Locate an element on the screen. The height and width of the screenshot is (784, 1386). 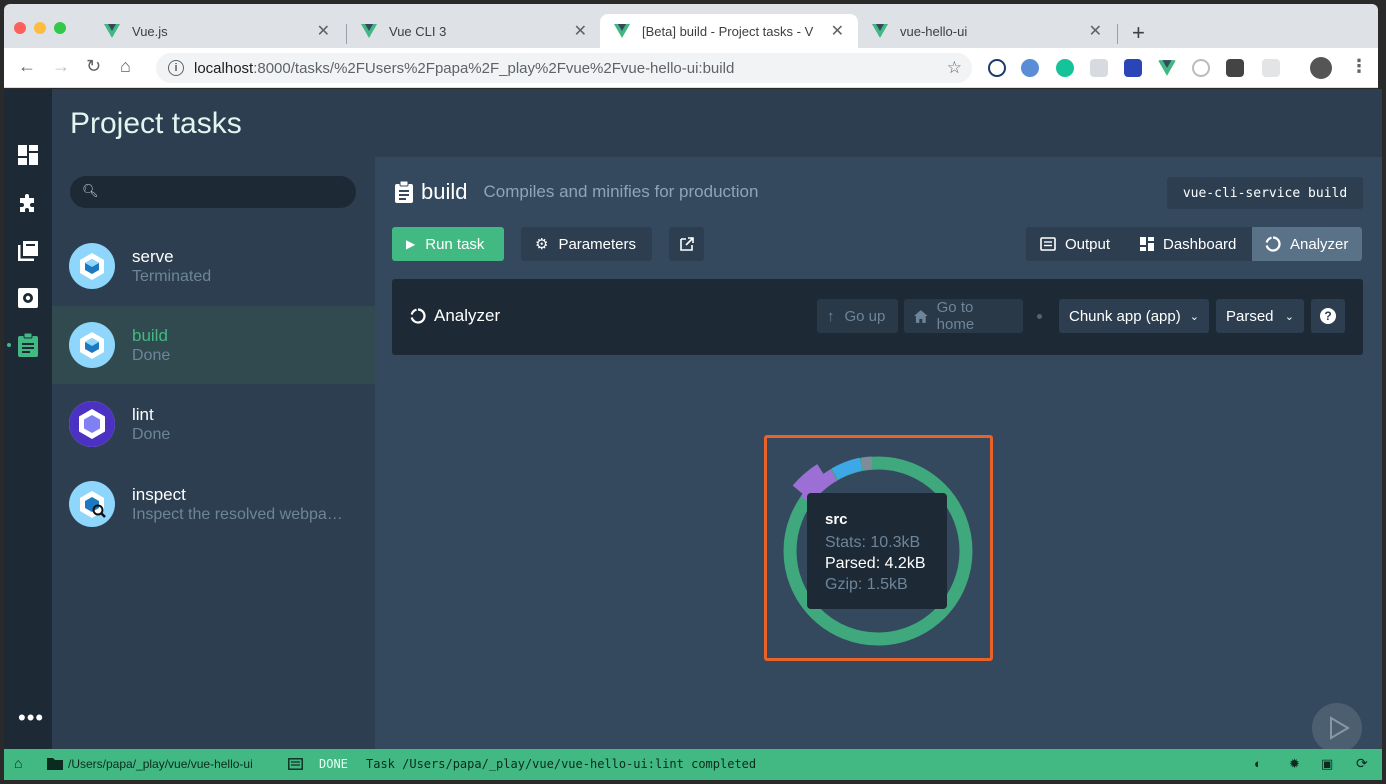
arrow-up-icon: ↑ is located at coordinates (831, 316).